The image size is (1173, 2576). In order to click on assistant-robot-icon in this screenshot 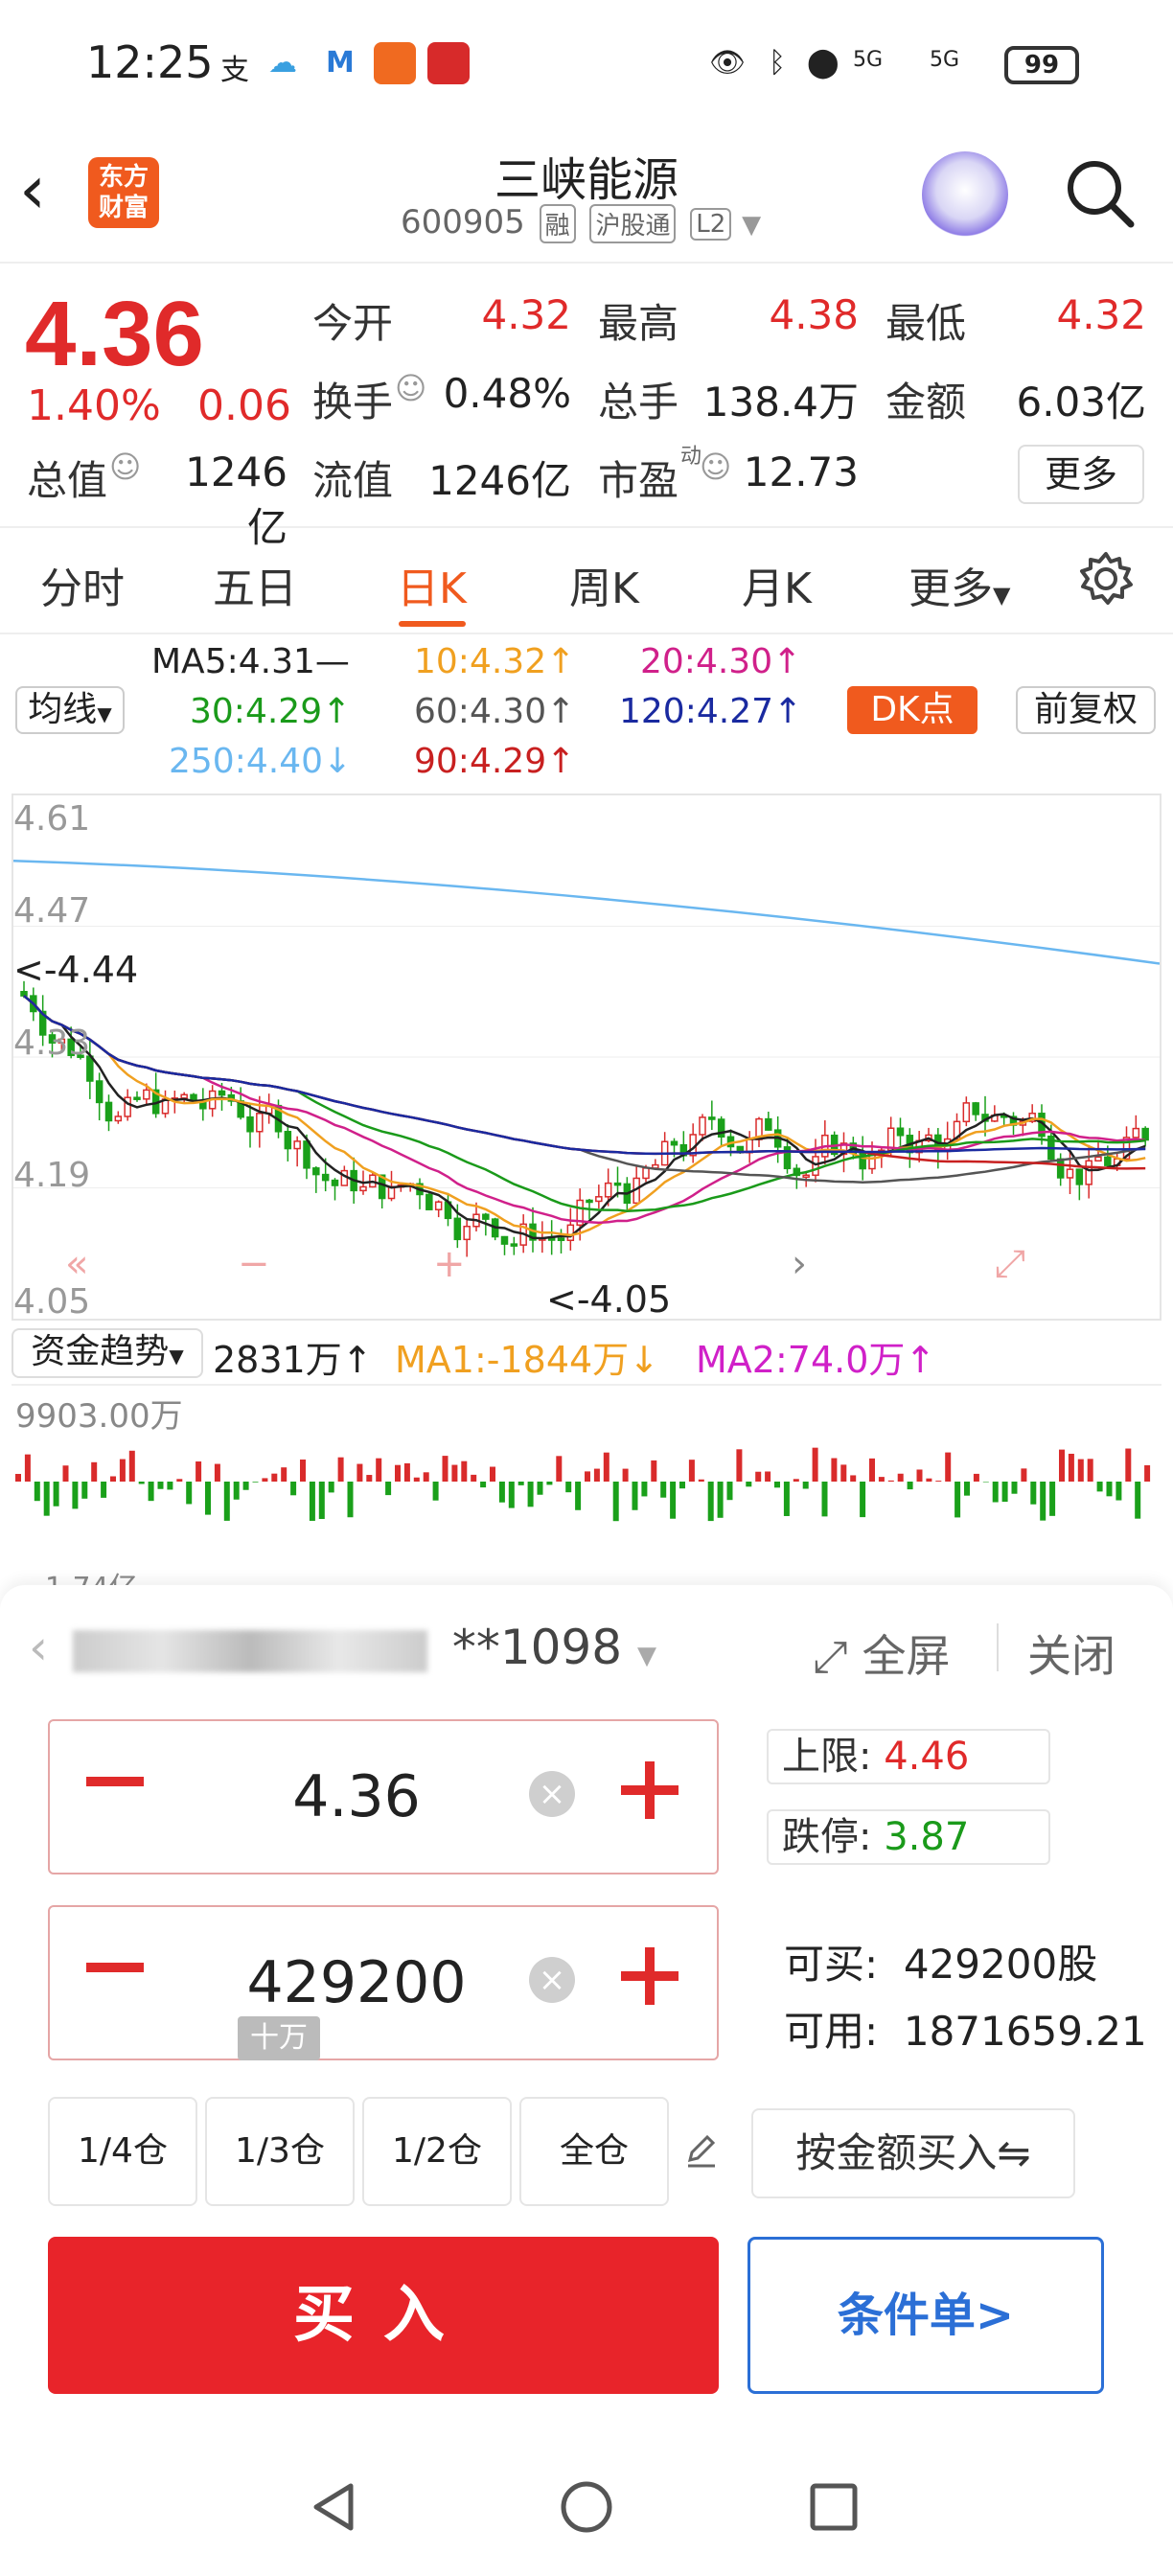, I will do `click(965, 194)`.